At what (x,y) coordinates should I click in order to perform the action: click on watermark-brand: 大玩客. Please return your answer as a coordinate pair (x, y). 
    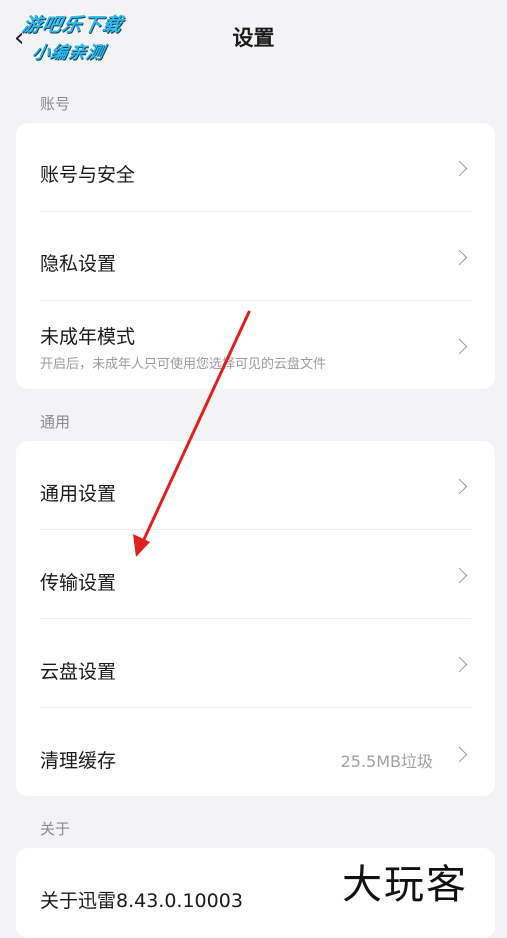
    Looking at the image, I should click on (405, 885).